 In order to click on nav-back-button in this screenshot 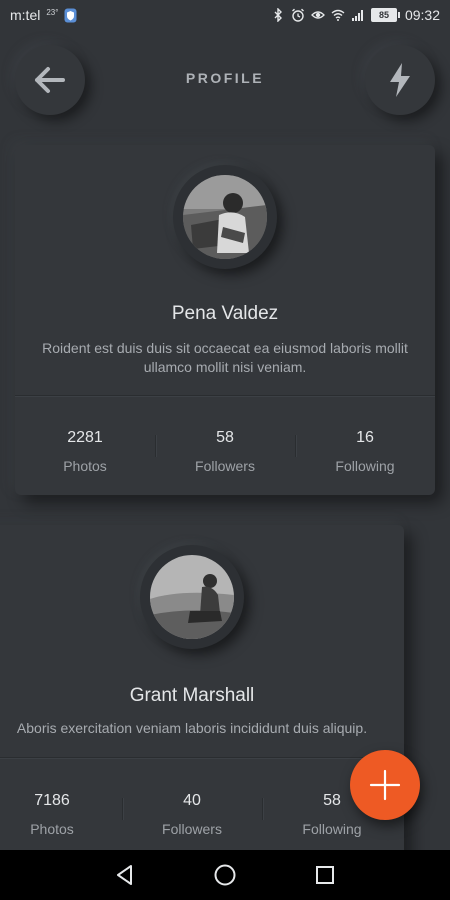, I will do `click(125, 875)`.